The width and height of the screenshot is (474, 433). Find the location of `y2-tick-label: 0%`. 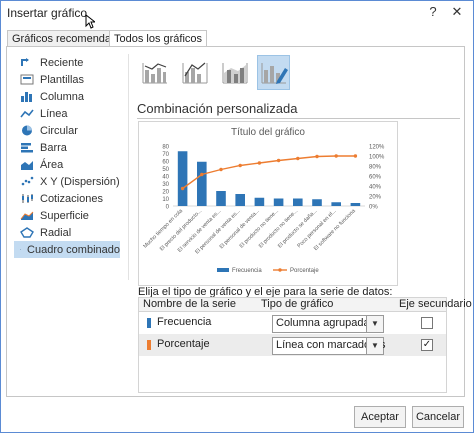

y2-tick-label: 0% is located at coordinates (373, 208).